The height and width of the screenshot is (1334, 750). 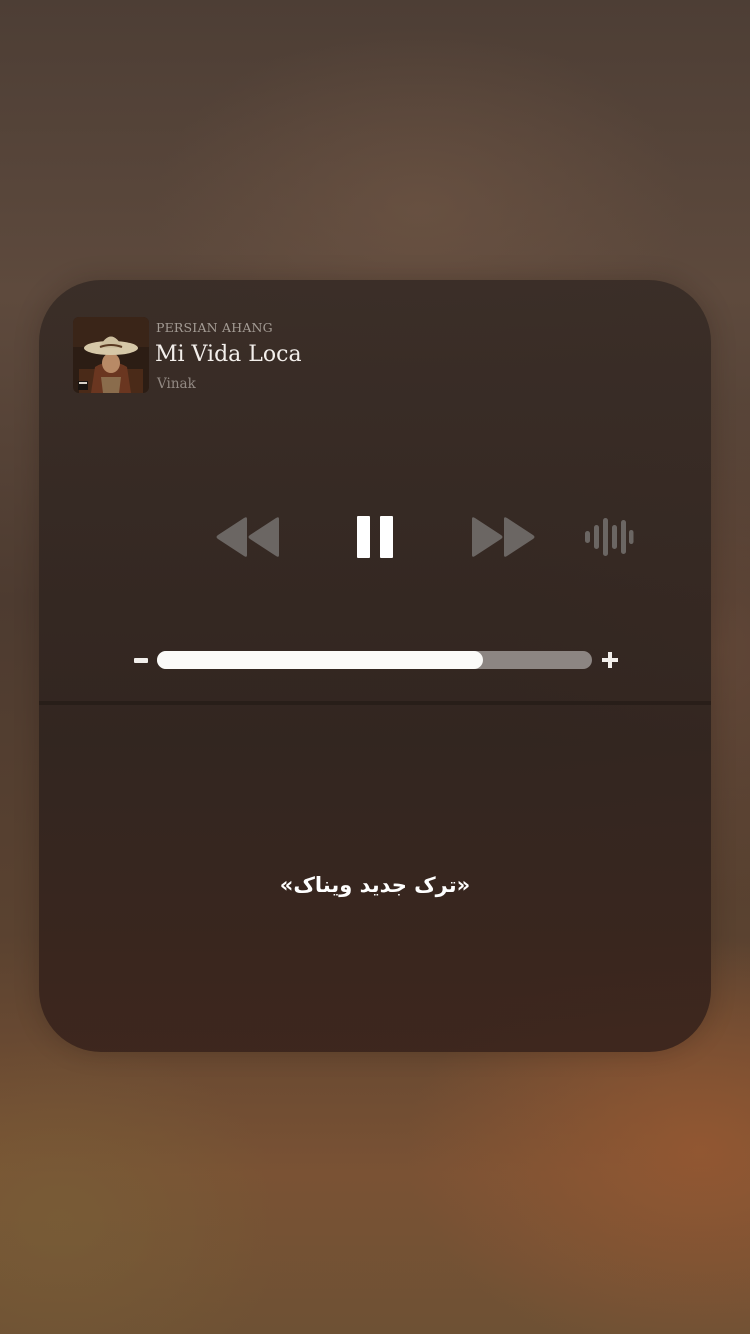 I want to click on panel-divider, so click(x=375, y=703).